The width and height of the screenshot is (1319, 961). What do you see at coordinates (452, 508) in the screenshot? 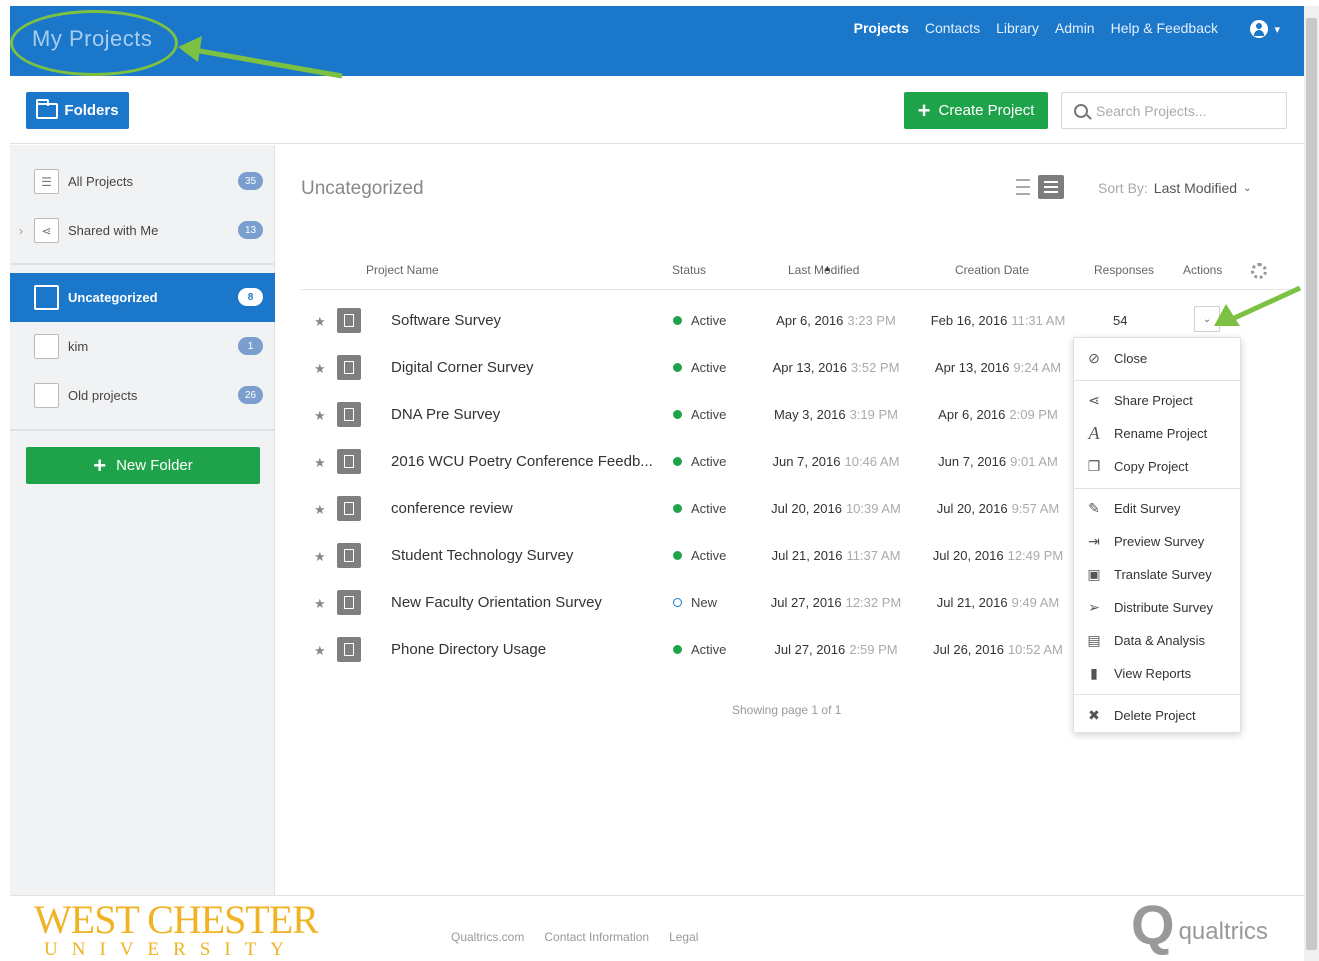
I see `project-name: conference review` at bounding box center [452, 508].